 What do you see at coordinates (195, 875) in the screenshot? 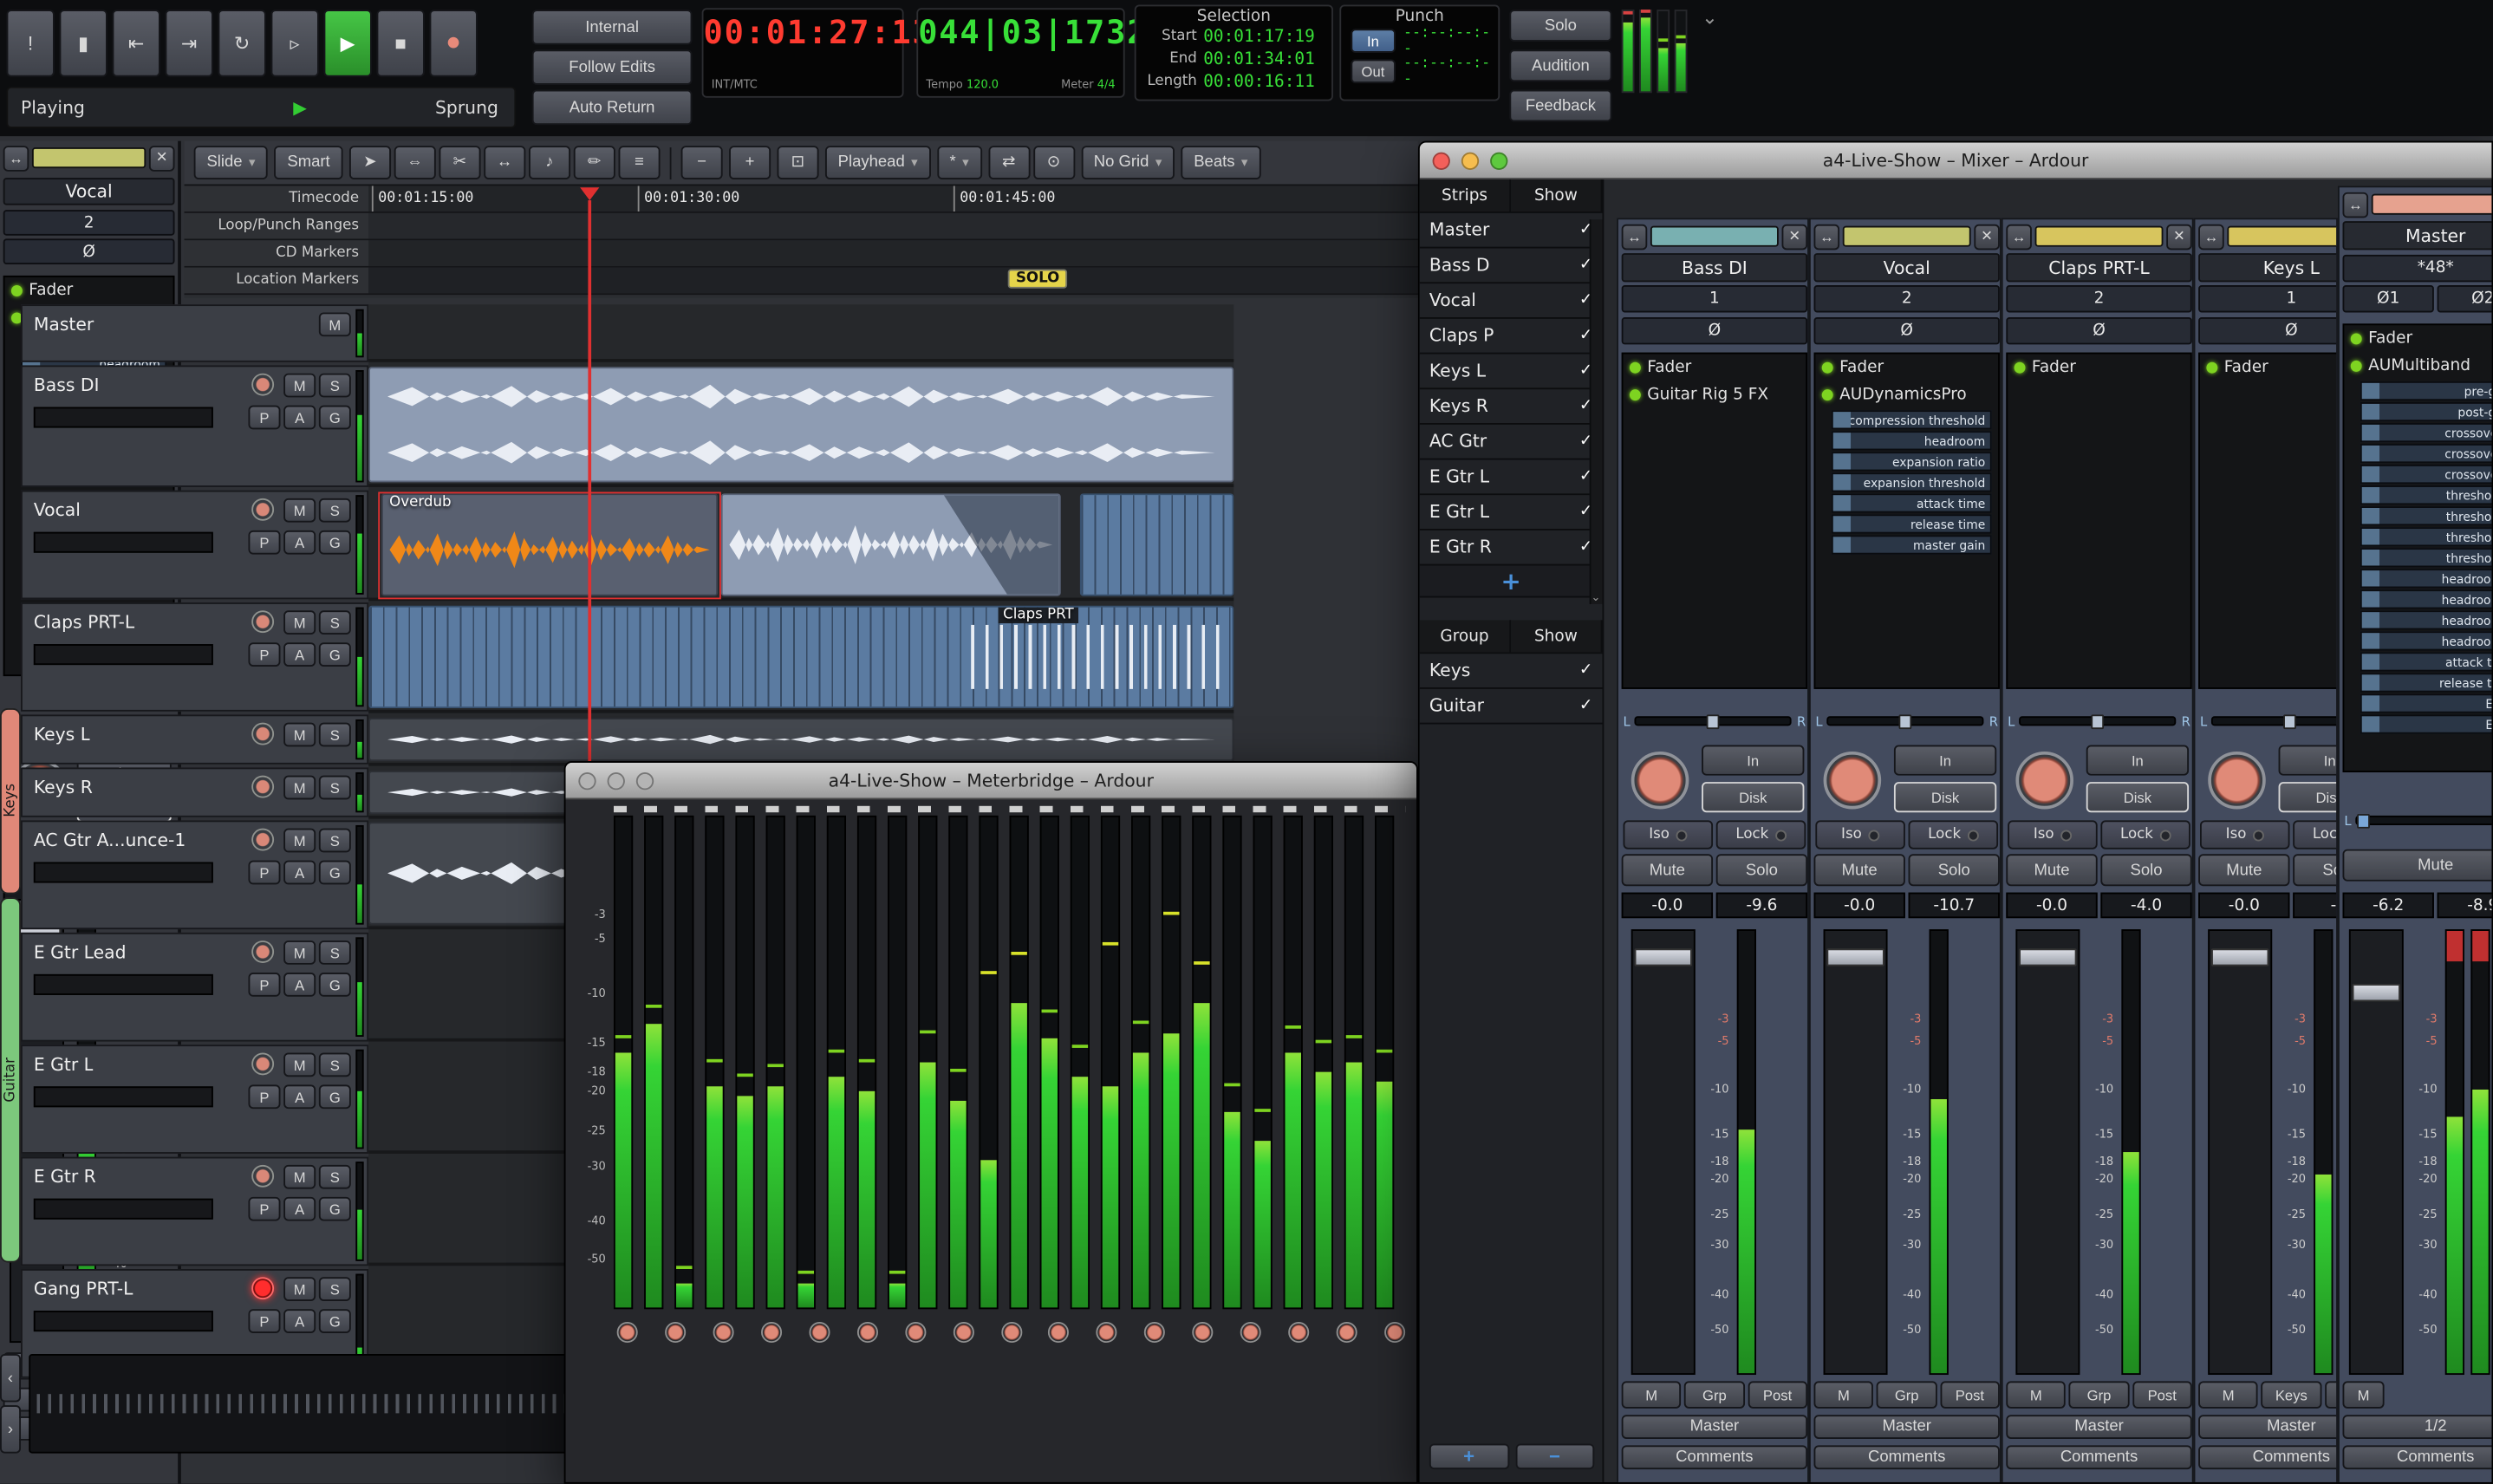
I see `track-header: AC Gtr A...unce-1 M S P A G` at bounding box center [195, 875].